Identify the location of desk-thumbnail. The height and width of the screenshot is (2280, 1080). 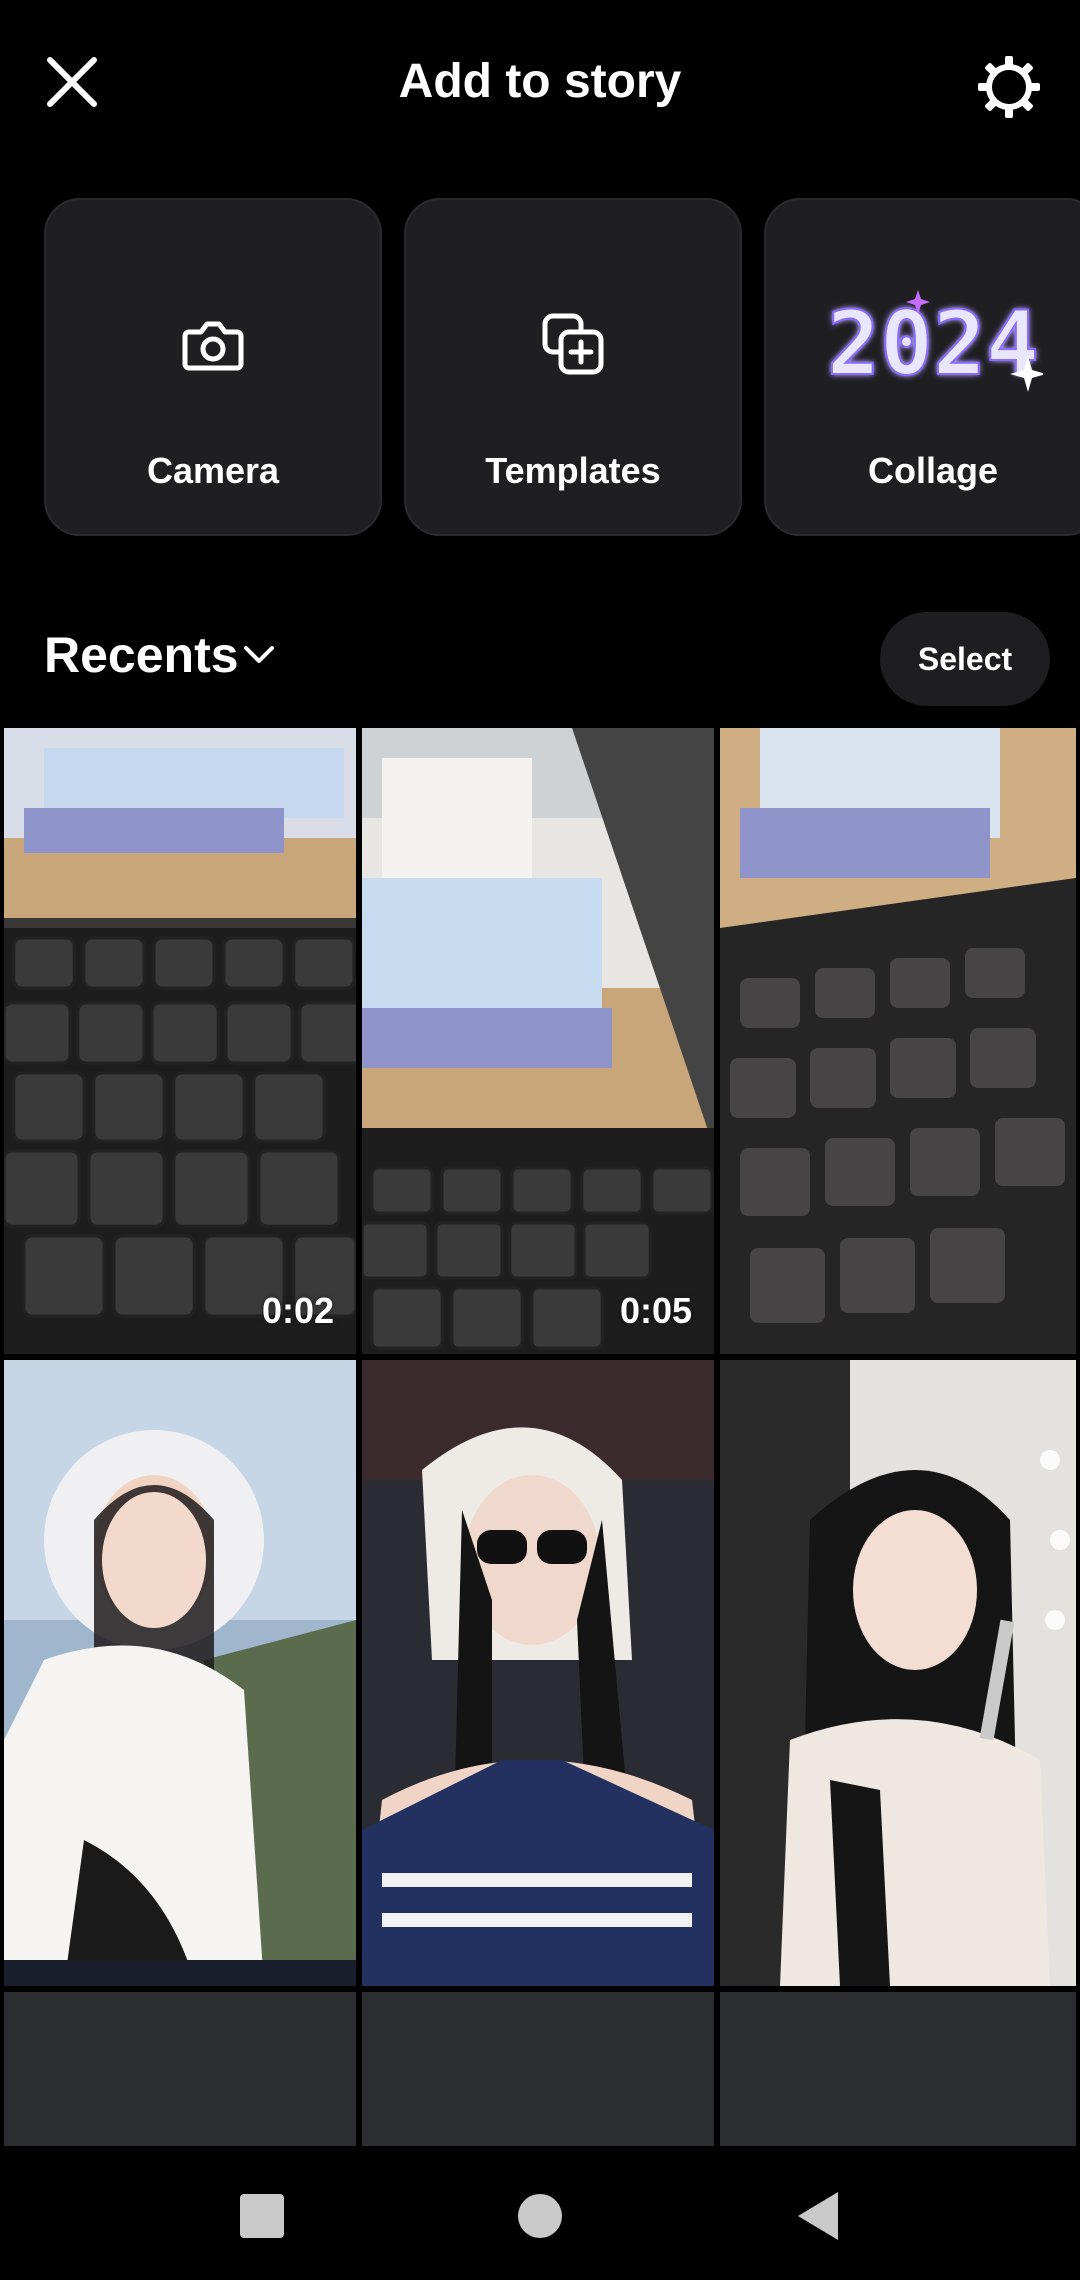
(538, 1041).